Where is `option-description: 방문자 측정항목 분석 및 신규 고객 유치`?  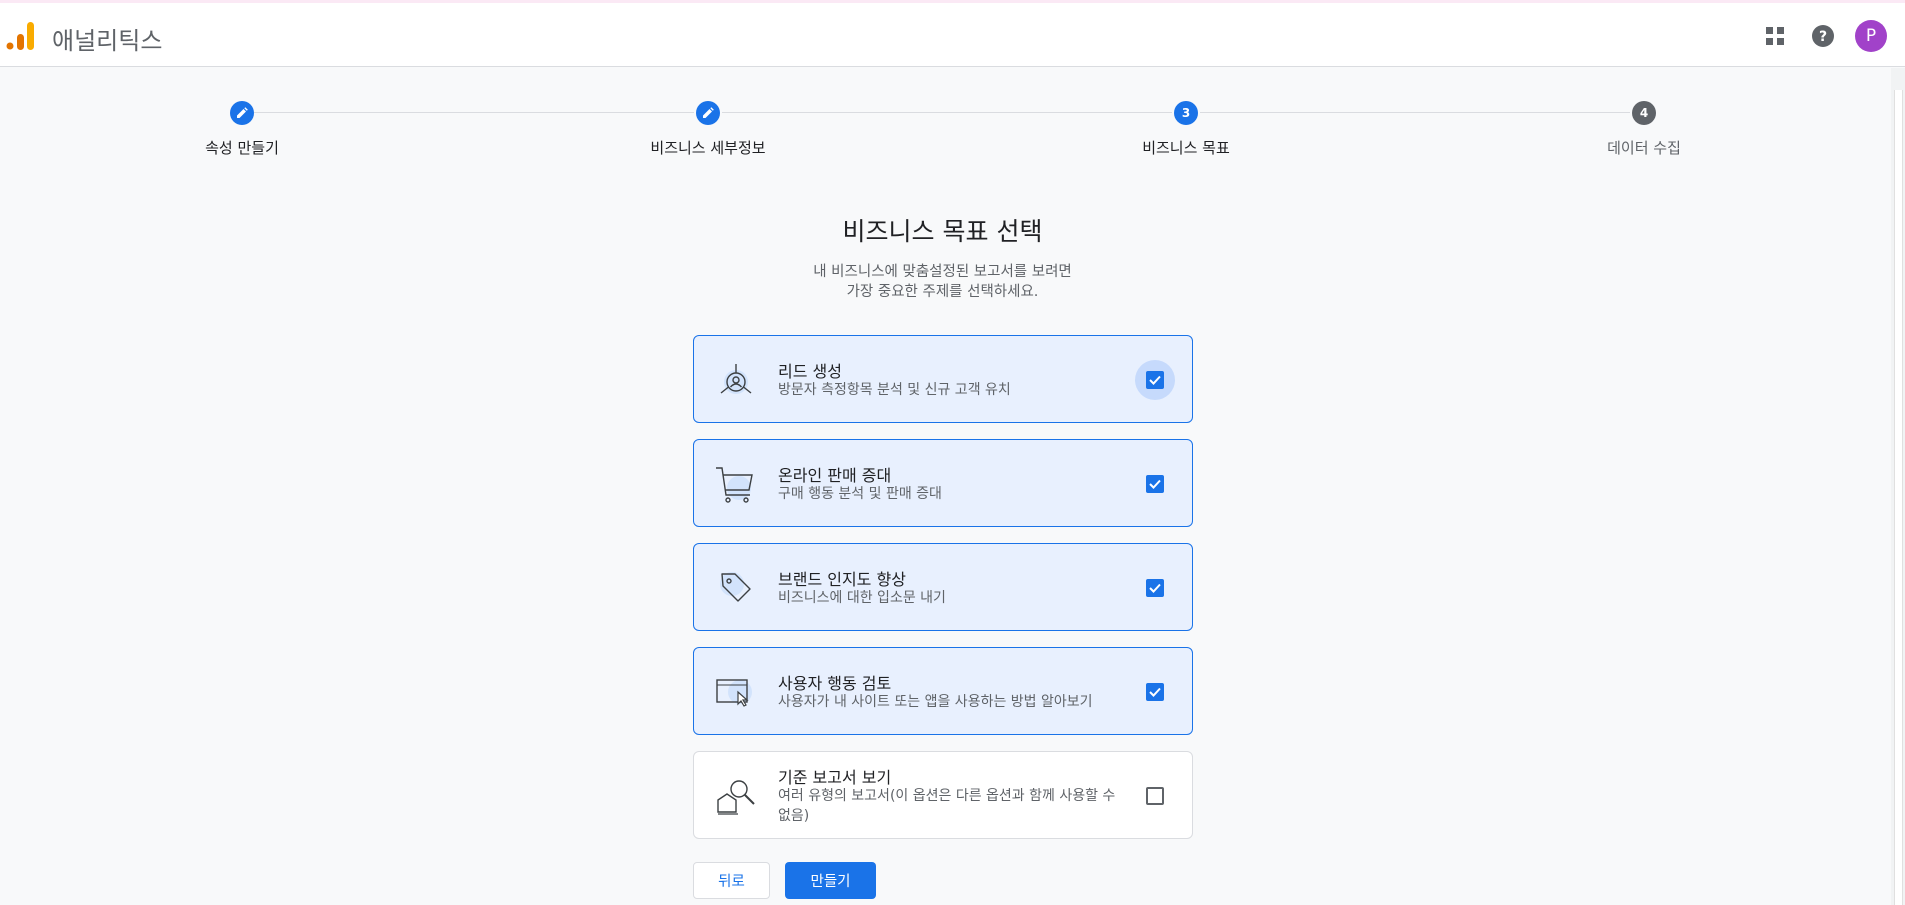 option-description: 방문자 측정항목 분석 및 신규 고객 유치 is located at coordinates (894, 390).